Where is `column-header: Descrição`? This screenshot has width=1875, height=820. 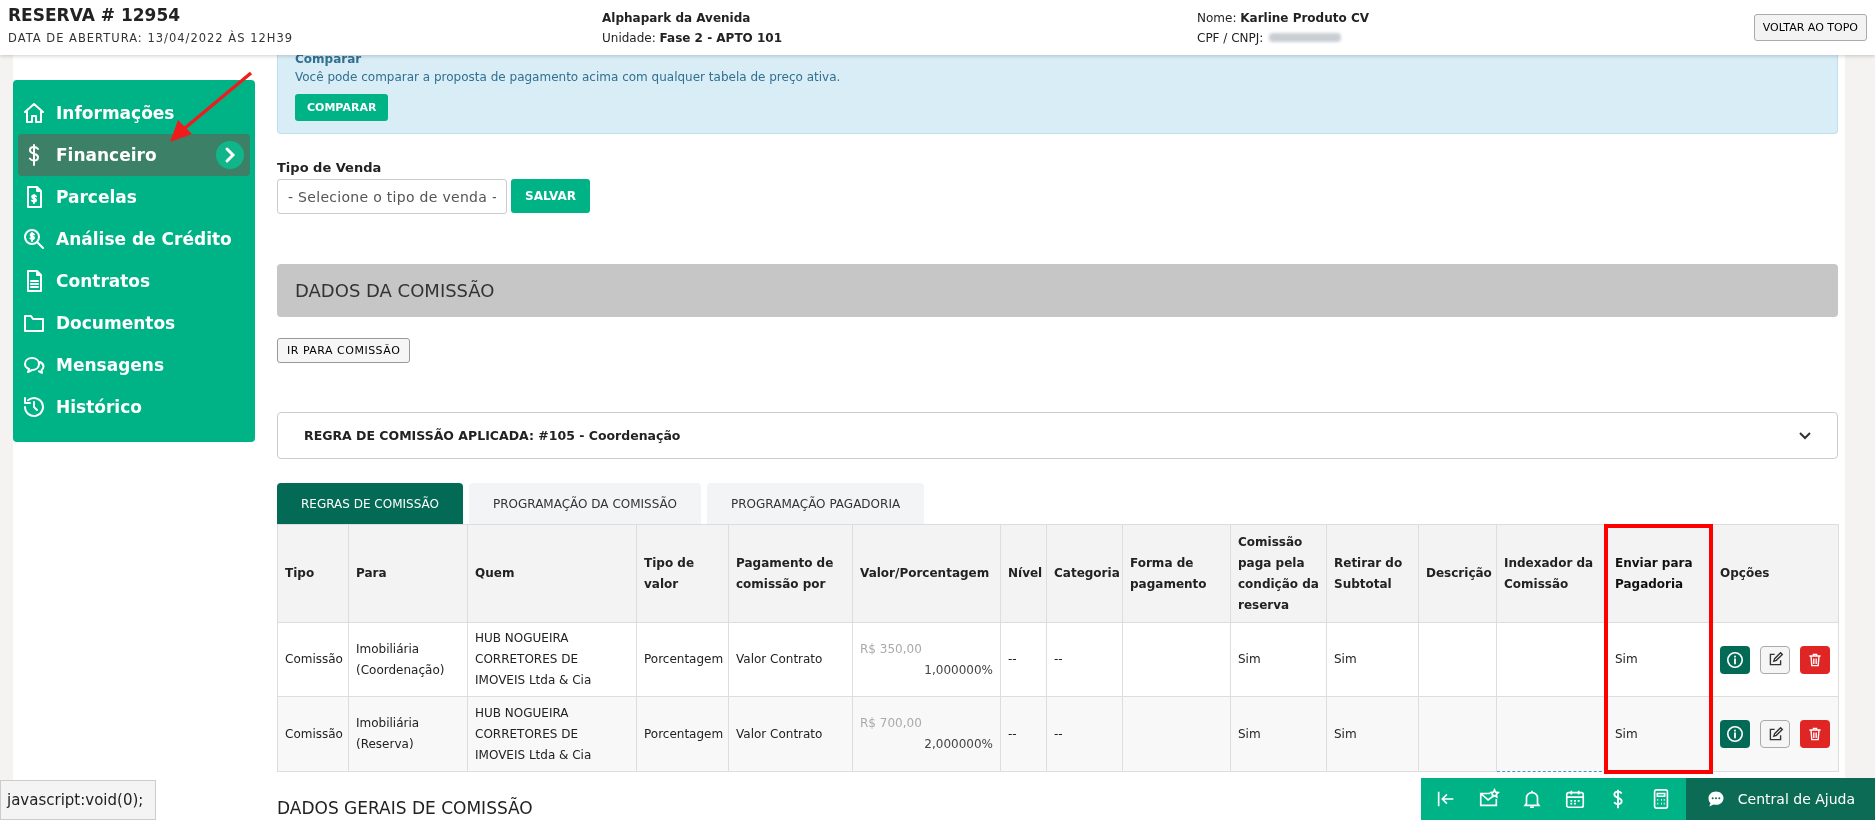 column-header: Descrição is located at coordinates (1457, 573).